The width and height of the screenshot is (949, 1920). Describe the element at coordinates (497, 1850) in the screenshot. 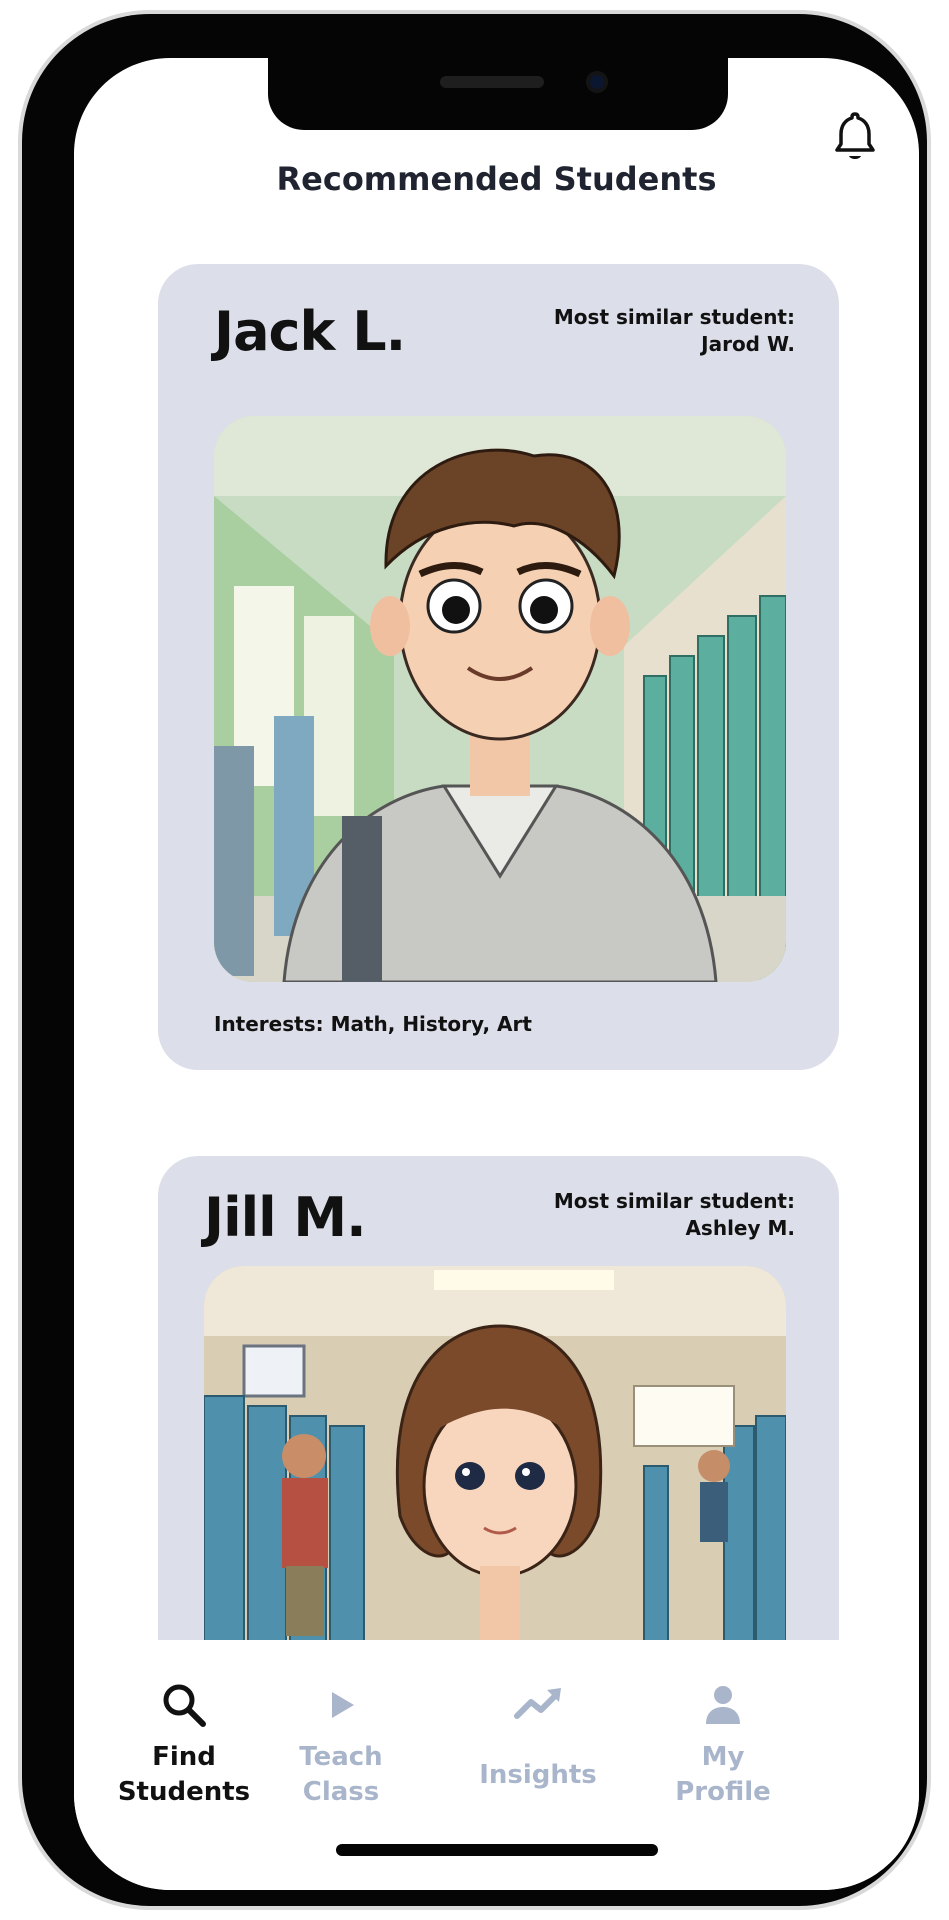

I see `home-indicator` at that location.